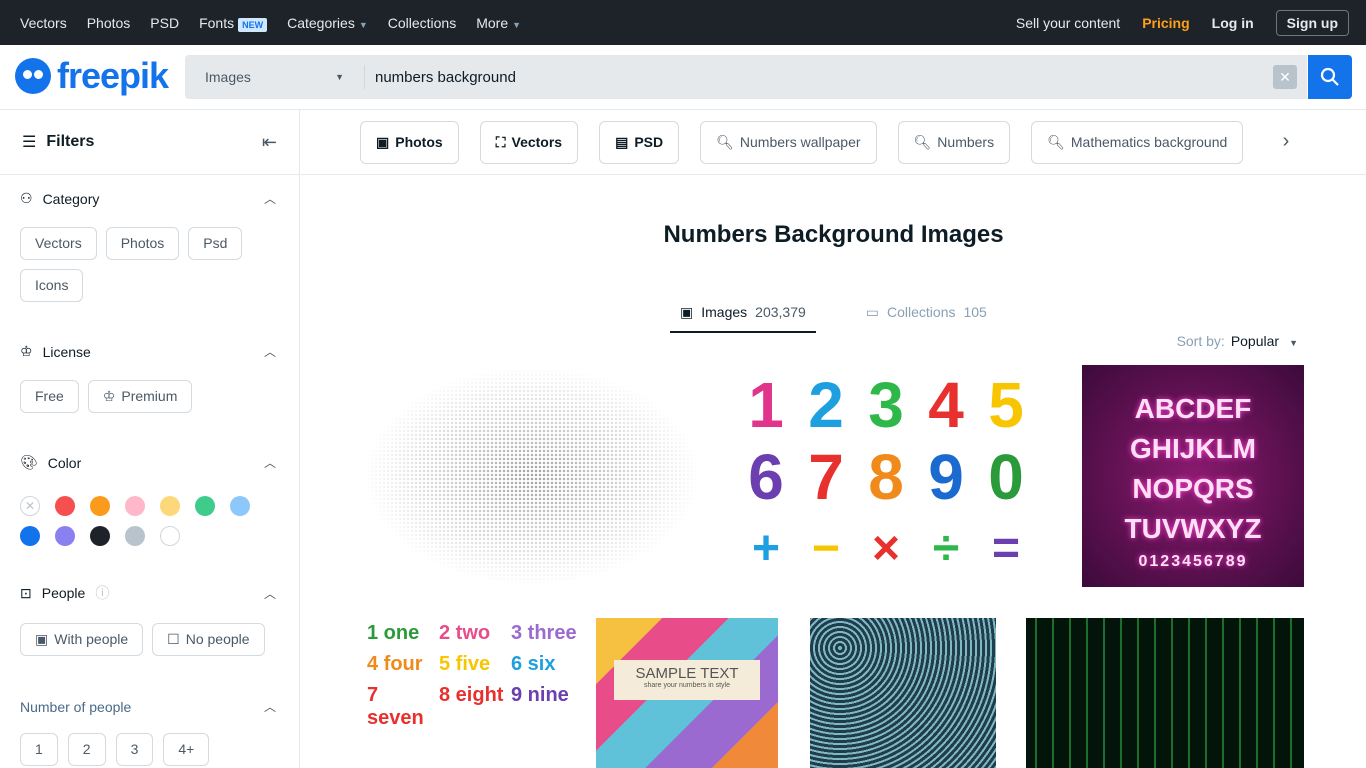 This screenshot has height=768, width=1366. I want to click on license-premium-label: Premium, so click(149, 396).